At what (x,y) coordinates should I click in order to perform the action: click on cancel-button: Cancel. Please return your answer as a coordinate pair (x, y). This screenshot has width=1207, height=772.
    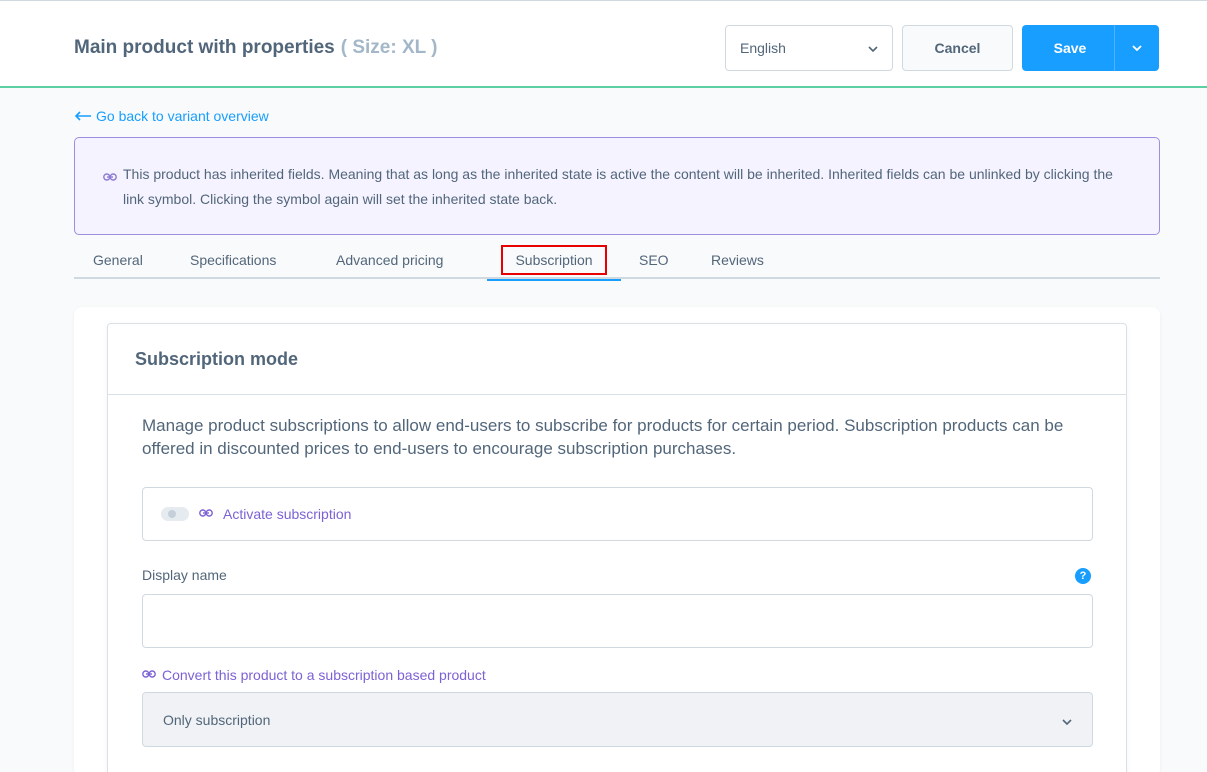
    Looking at the image, I should click on (957, 48).